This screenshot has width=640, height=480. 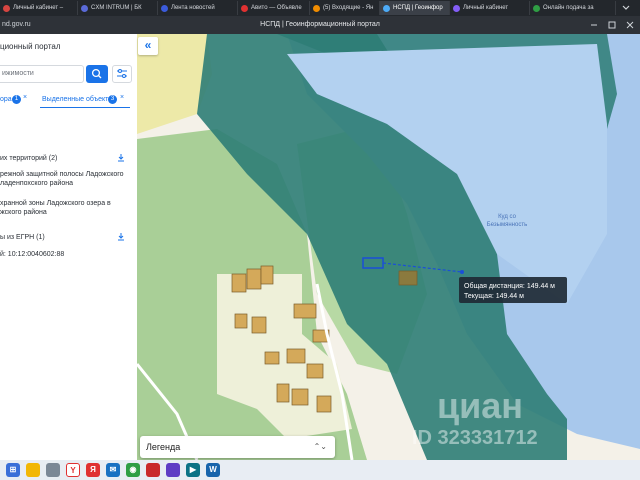 I want to click on tab-label: Личный кабинет –, so click(x=38, y=8).